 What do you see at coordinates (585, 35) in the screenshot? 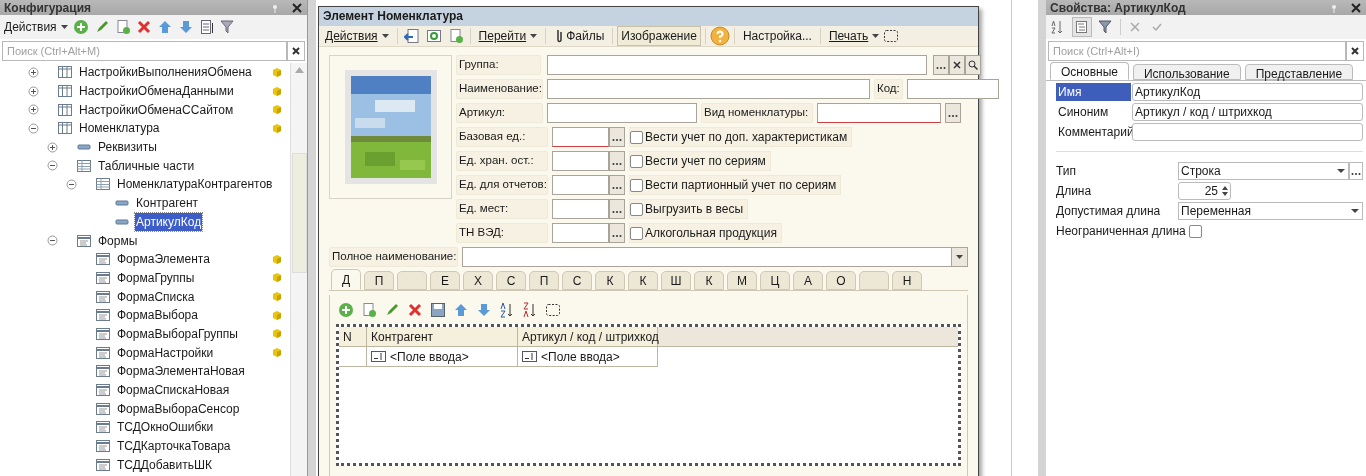
I see `toolbar-button: Файлы` at bounding box center [585, 35].